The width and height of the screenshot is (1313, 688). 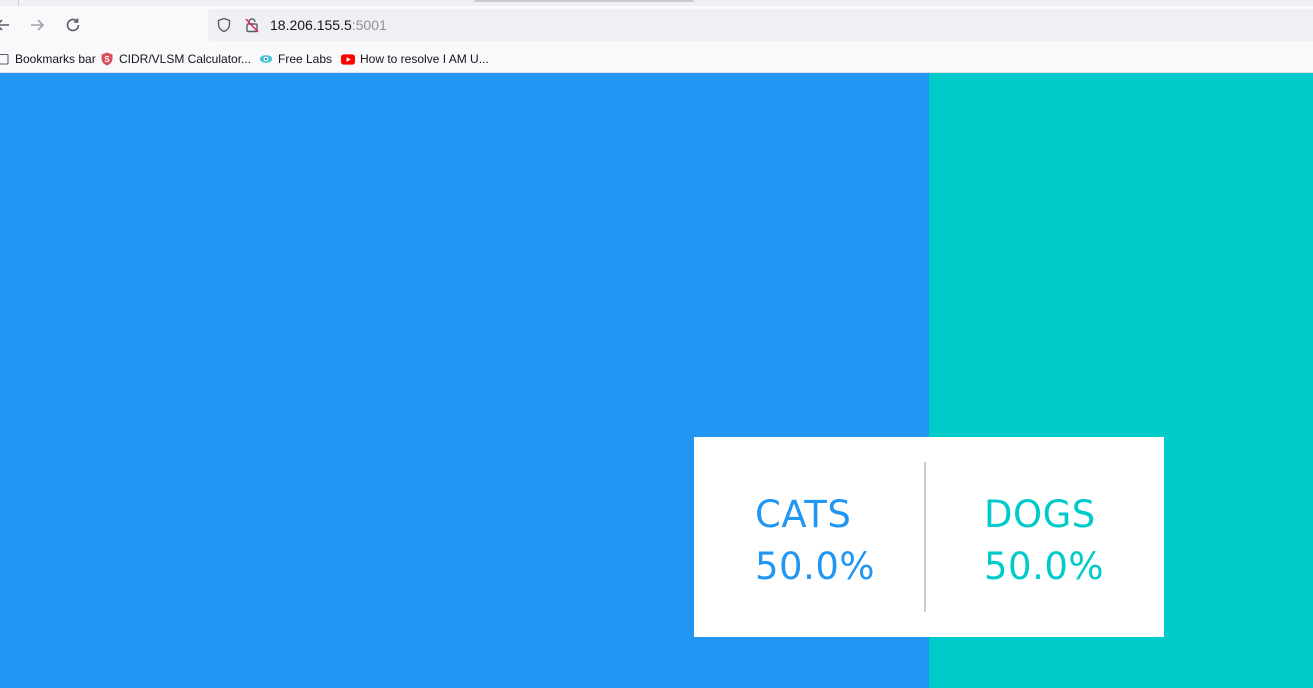 I want to click on eye-icon, so click(x=266, y=59).